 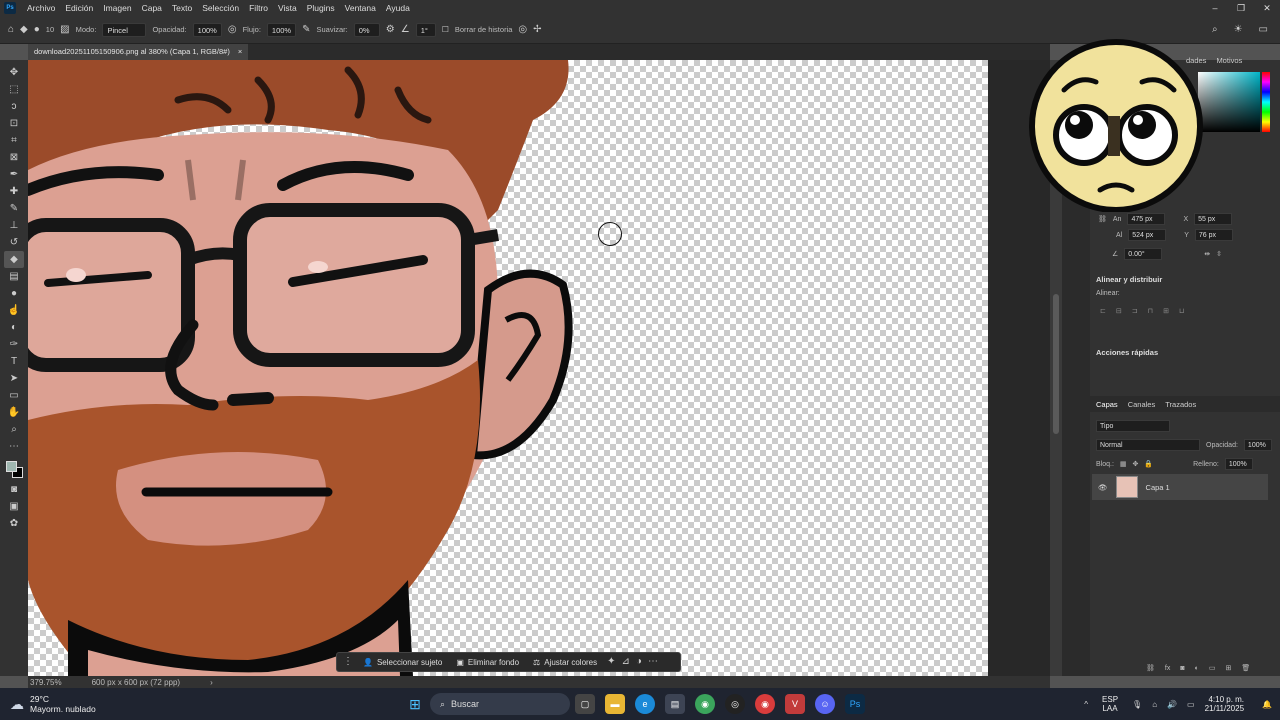 I want to click on tray-chevron-icon: ^, so click(x=1086, y=704).